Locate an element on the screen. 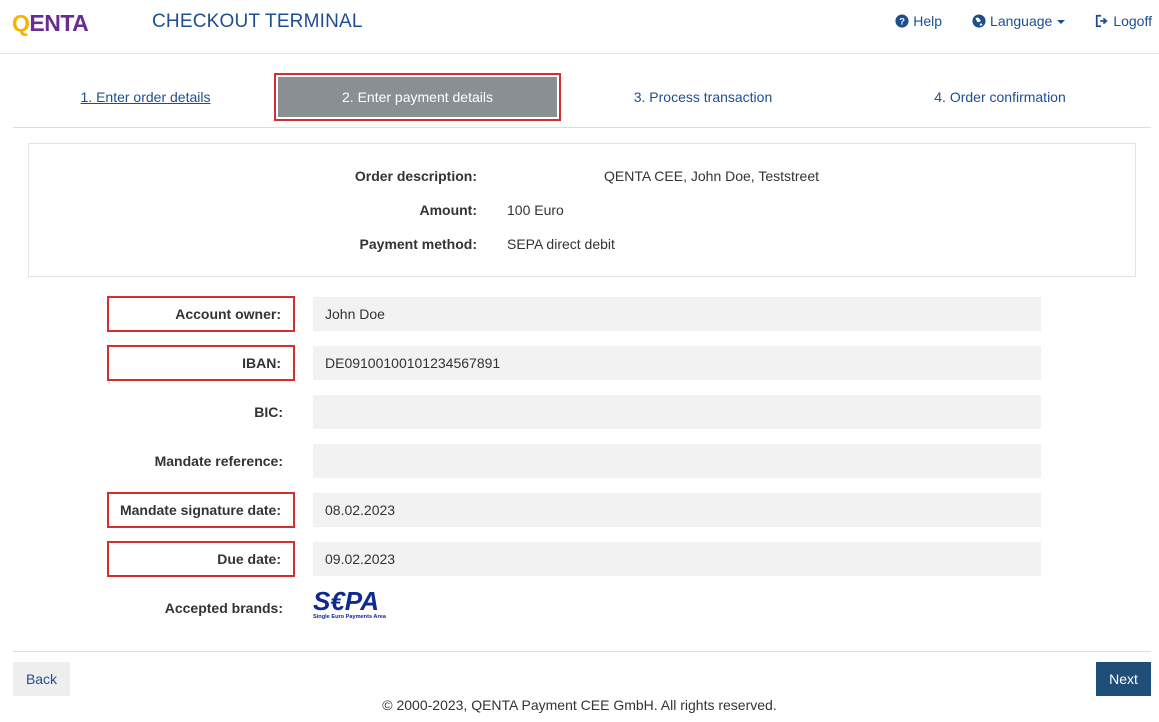 This screenshot has width=1159, height=722. active-step-label: 2. Enter payment details is located at coordinates (417, 97).